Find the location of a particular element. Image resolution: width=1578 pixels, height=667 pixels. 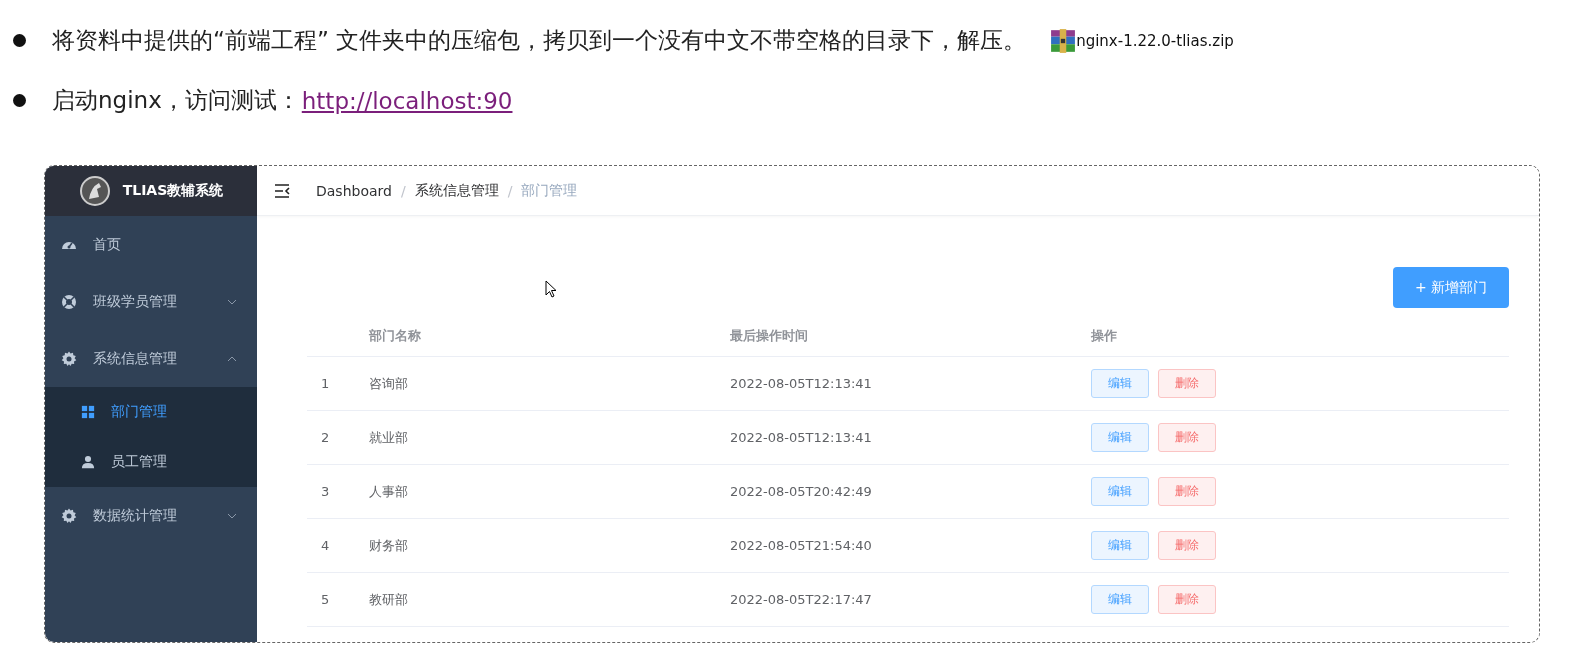

table-cell: 3 is located at coordinates (325, 491).